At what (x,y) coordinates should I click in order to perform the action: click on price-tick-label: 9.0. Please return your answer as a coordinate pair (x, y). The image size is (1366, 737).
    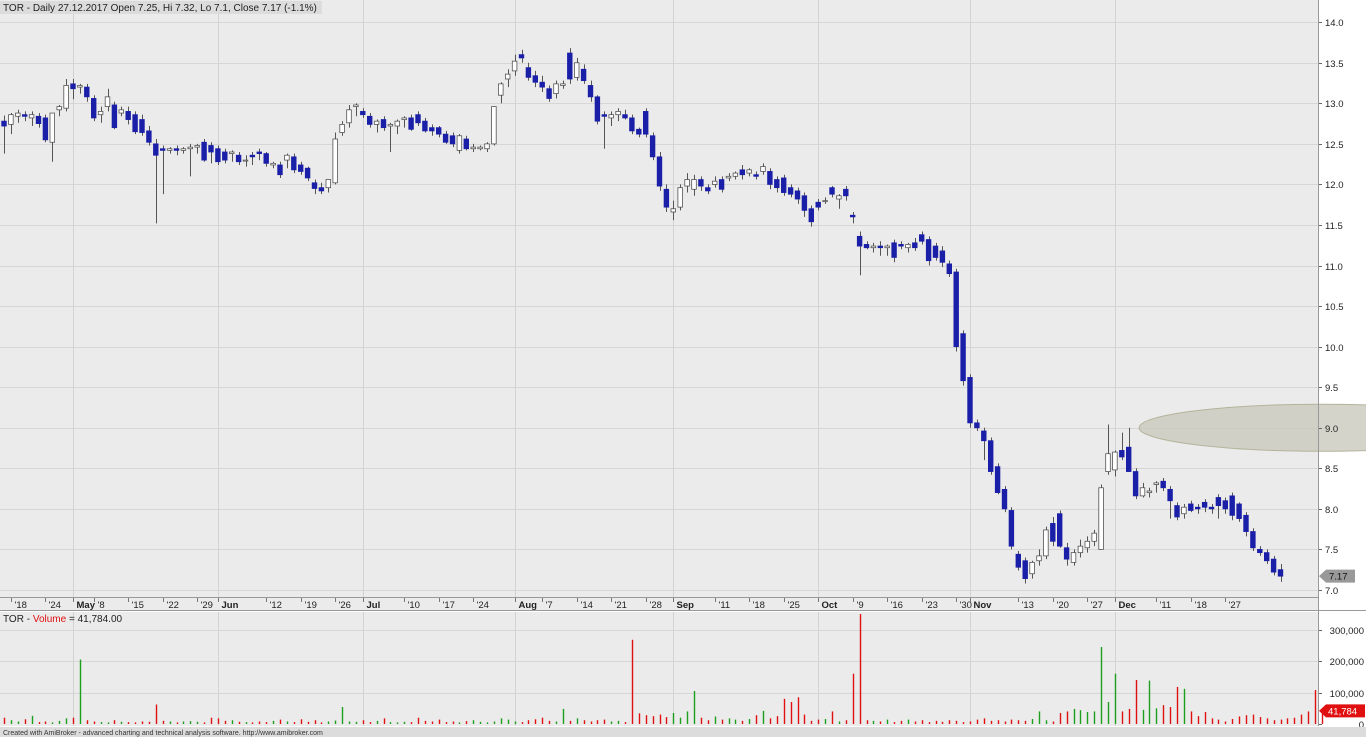
    Looking at the image, I should click on (1331, 429).